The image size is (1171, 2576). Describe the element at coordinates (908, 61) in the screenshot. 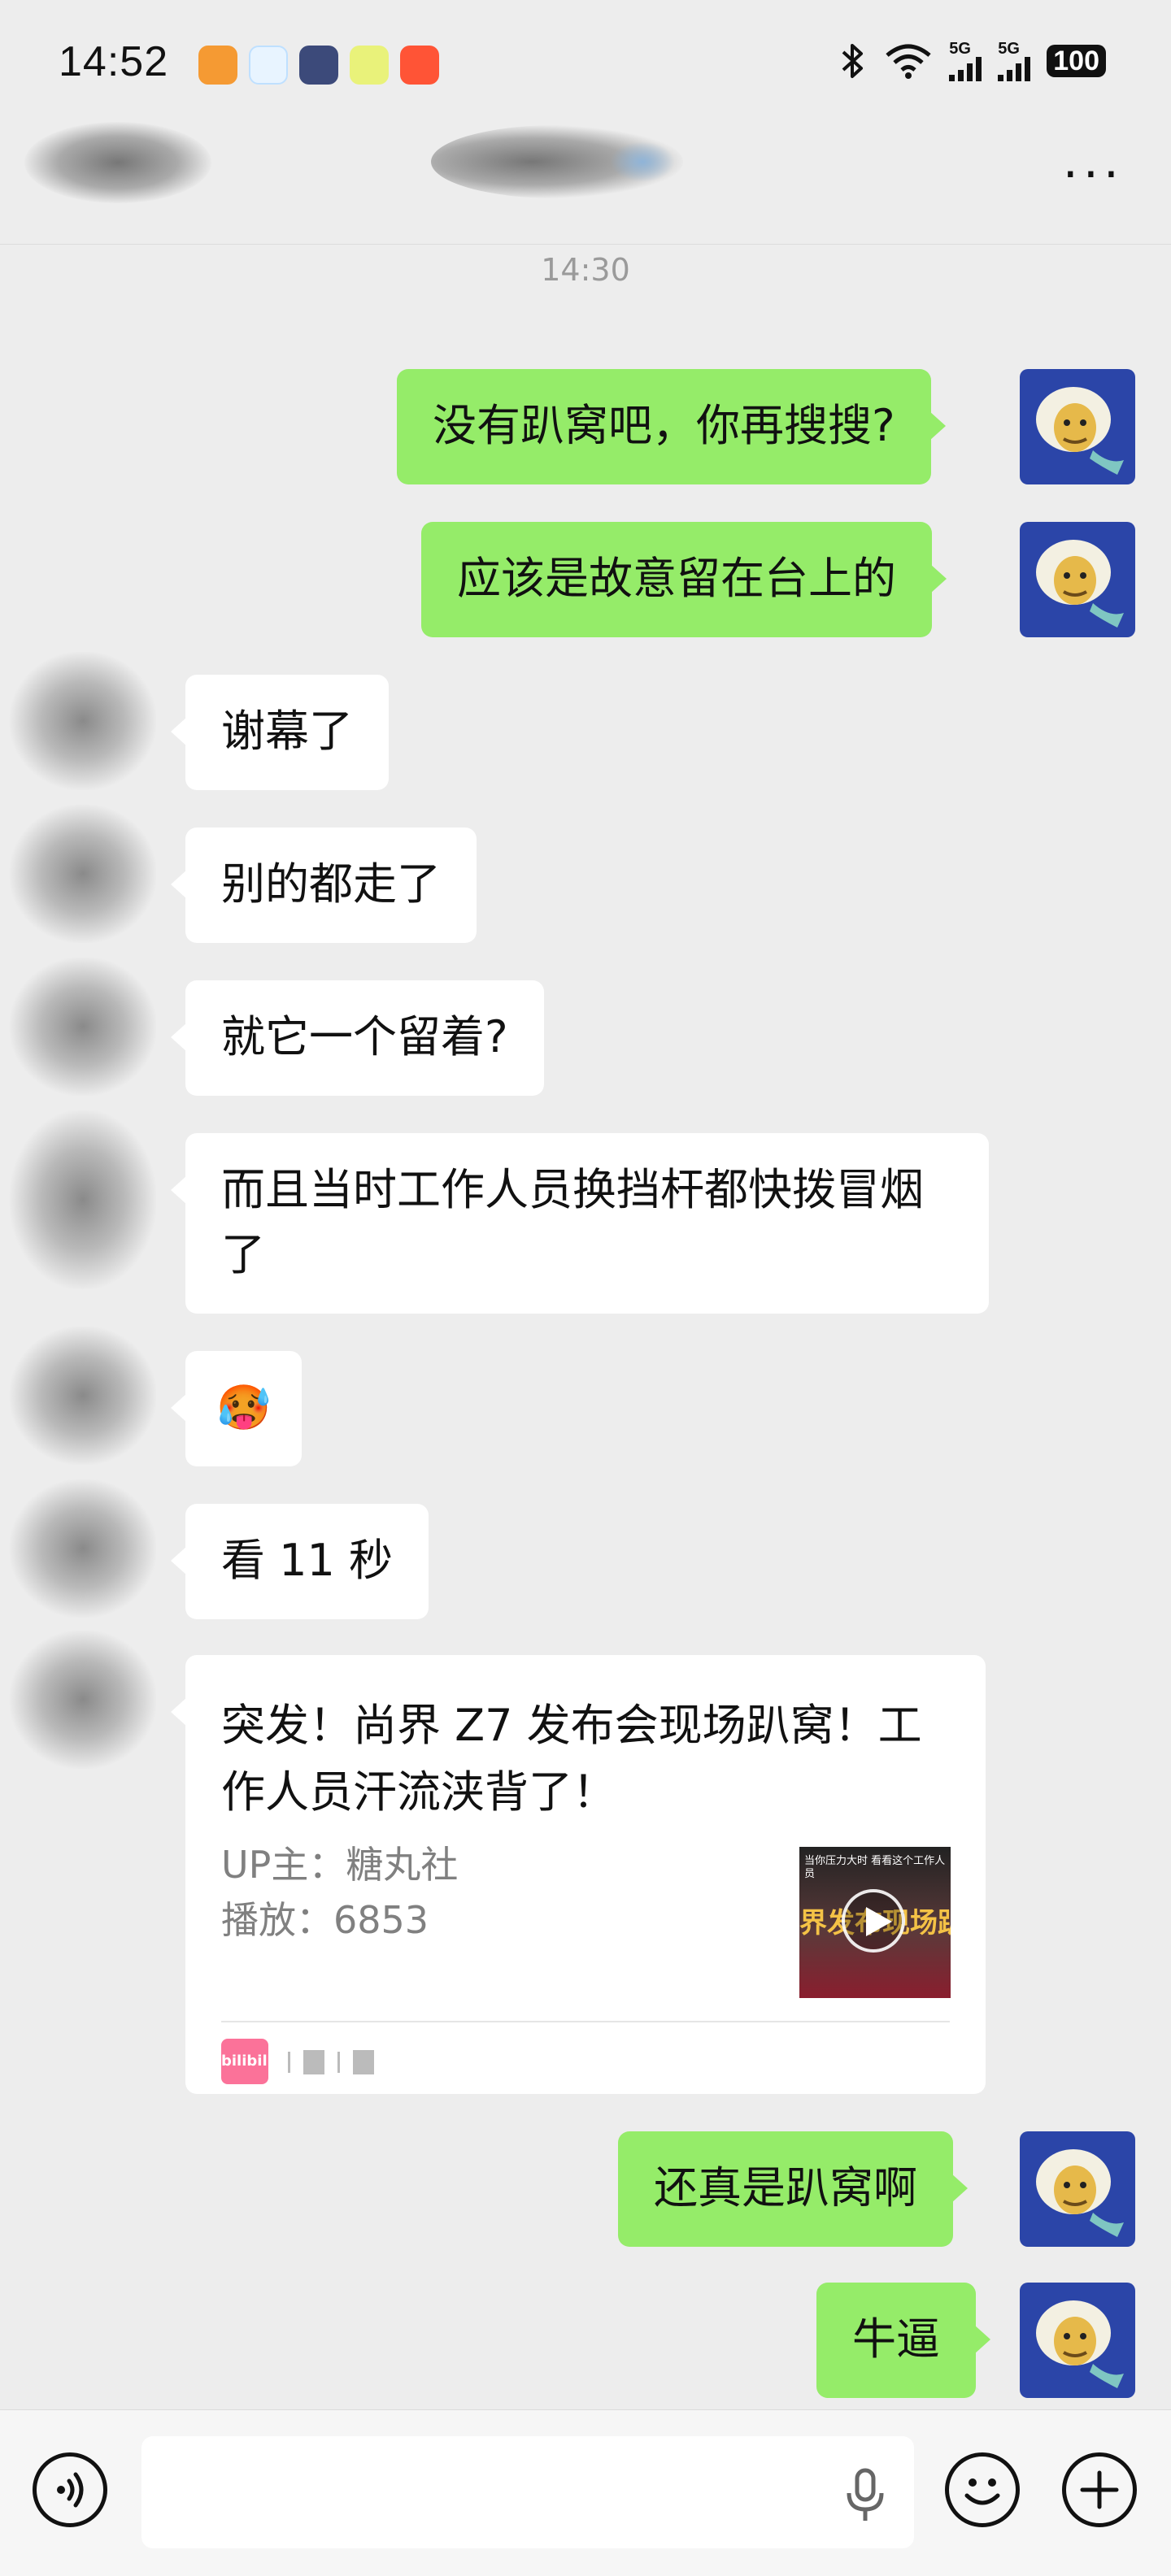

I see `wifi-icon` at that location.